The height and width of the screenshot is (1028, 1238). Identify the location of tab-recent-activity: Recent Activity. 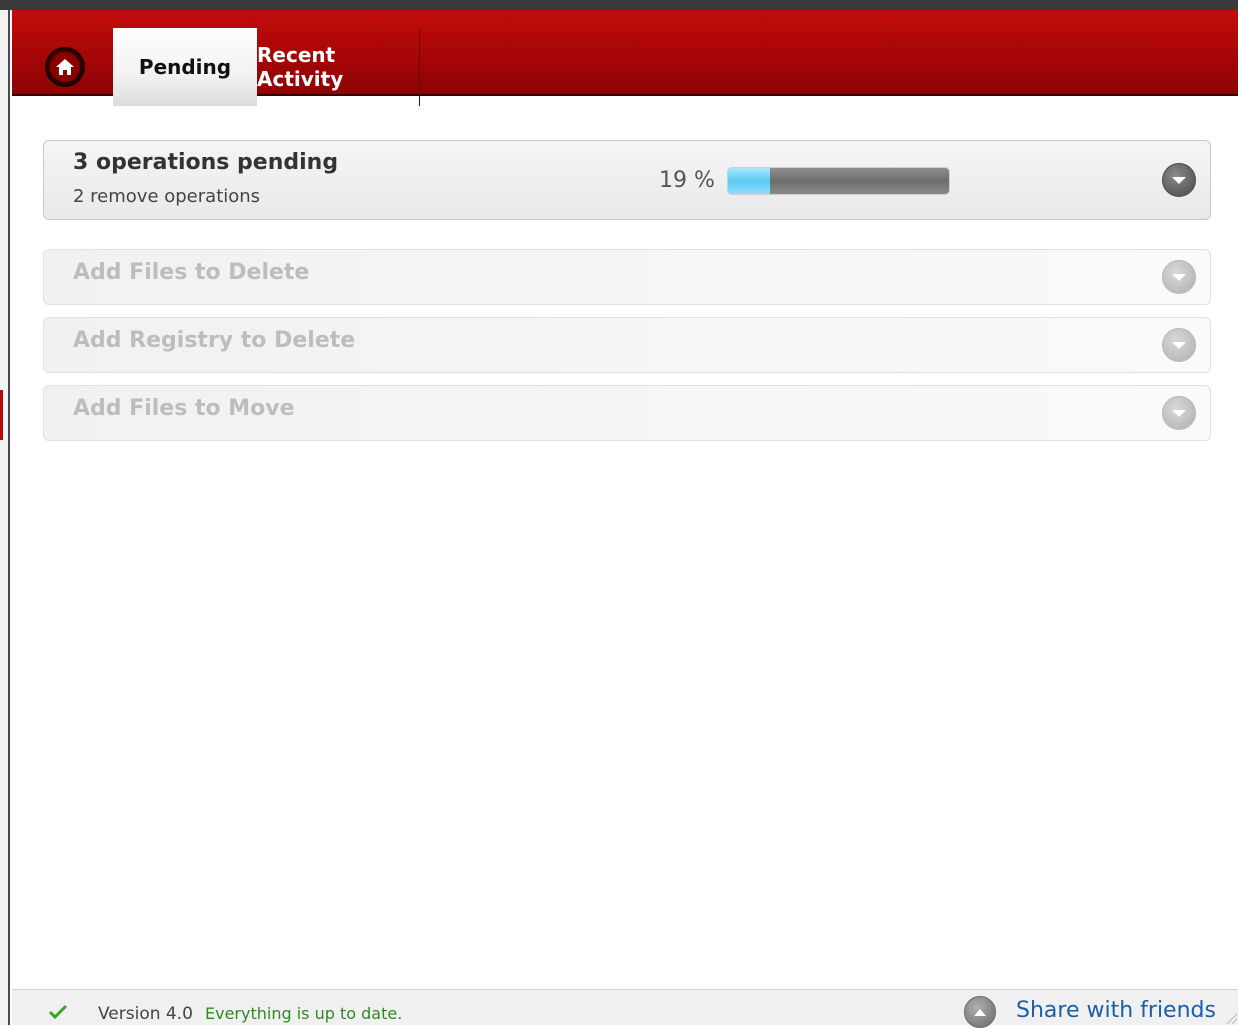
(338, 67).